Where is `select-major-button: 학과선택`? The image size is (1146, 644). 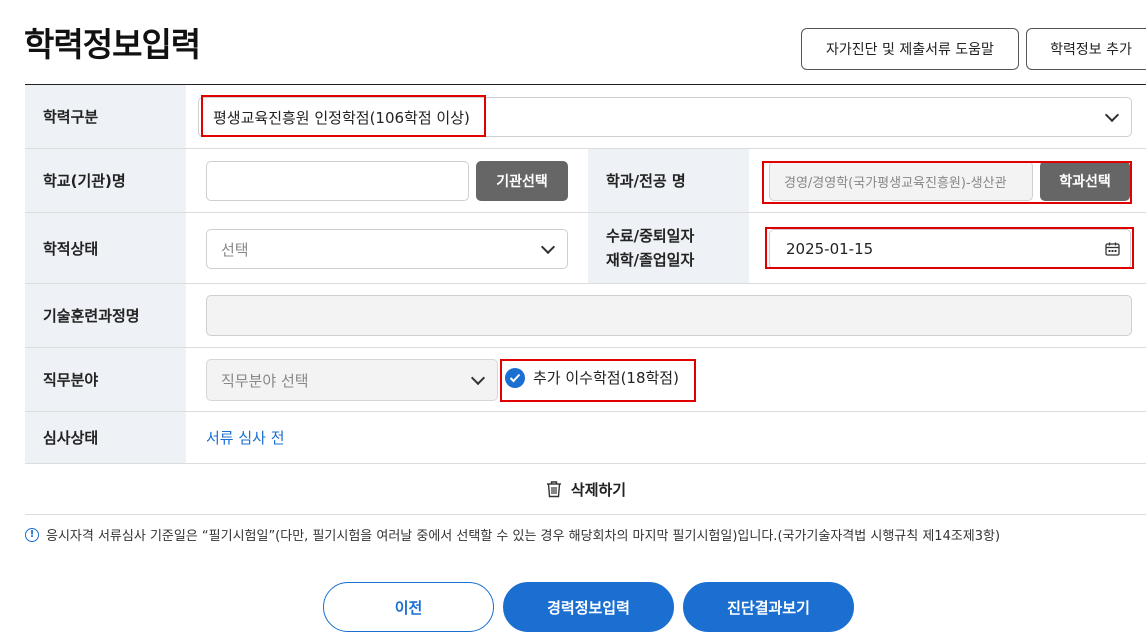
select-major-button: 학과선택 is located at coordinates (1085, 181).